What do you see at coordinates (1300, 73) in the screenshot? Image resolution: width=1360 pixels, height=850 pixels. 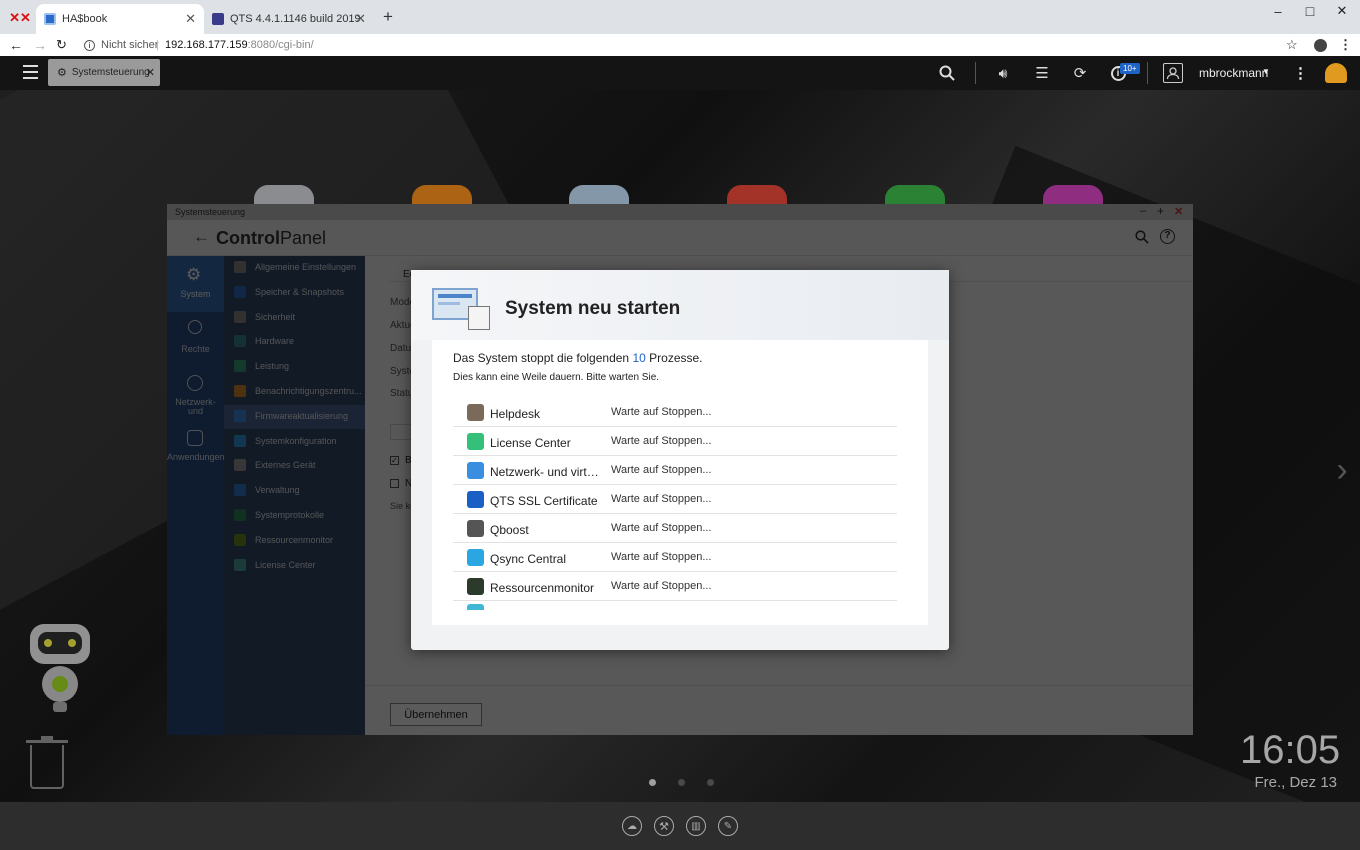 I see `more-options-icon: ⋮` at bounding box center [1300, 73].